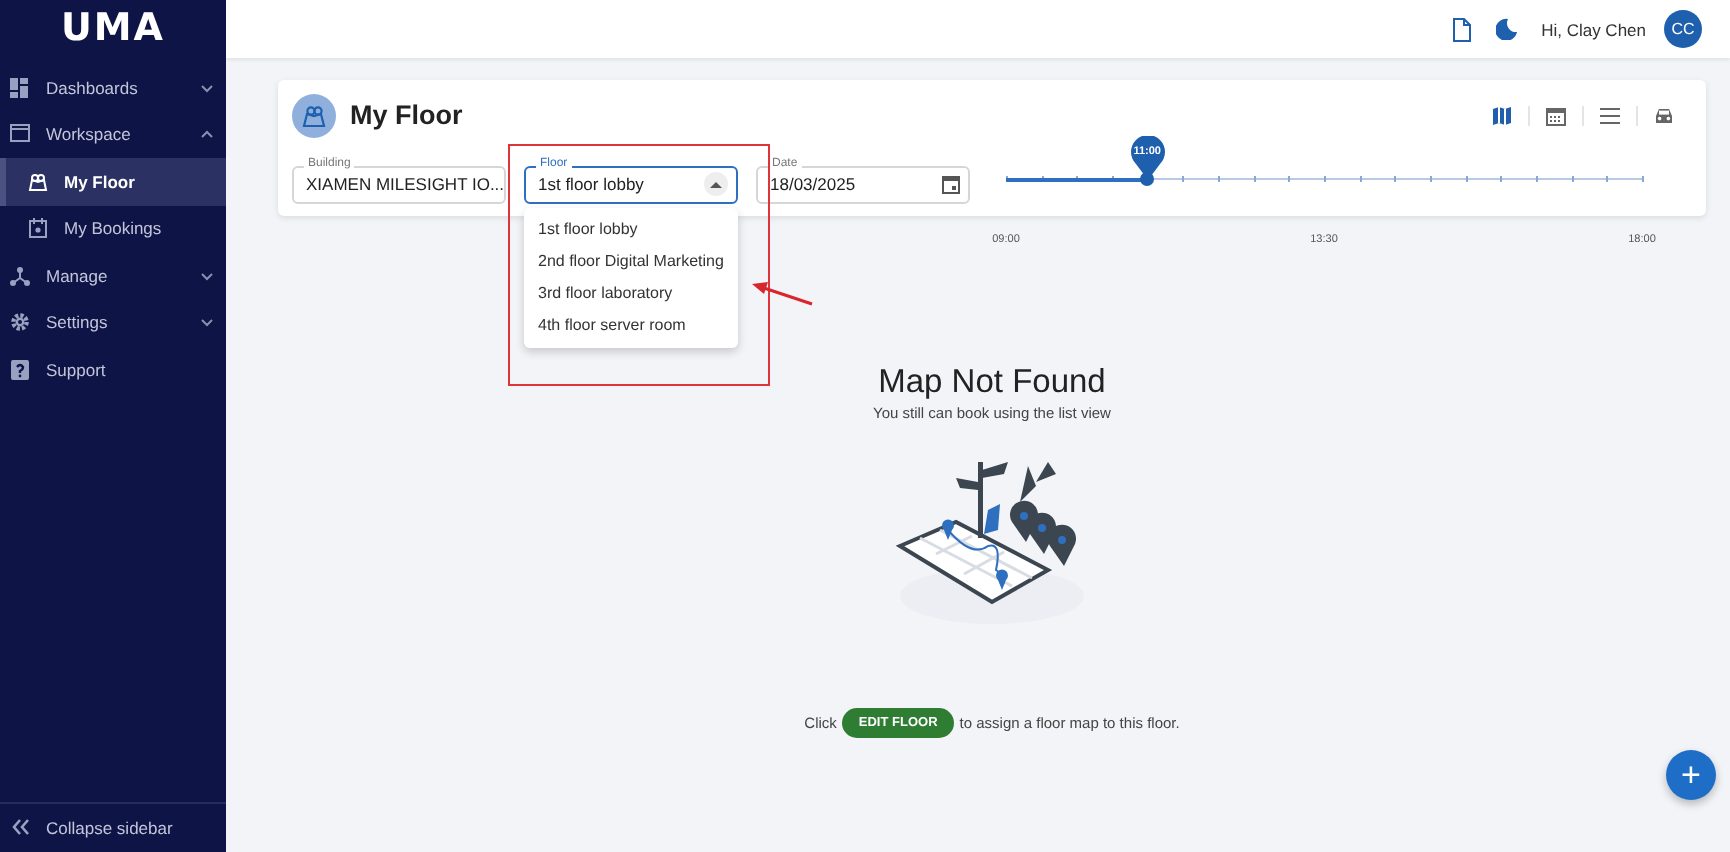  Describe the element at coordinates (1593, 29) in the screenshot. I see `user-greeting: Hi, Clay Chen` at that location.